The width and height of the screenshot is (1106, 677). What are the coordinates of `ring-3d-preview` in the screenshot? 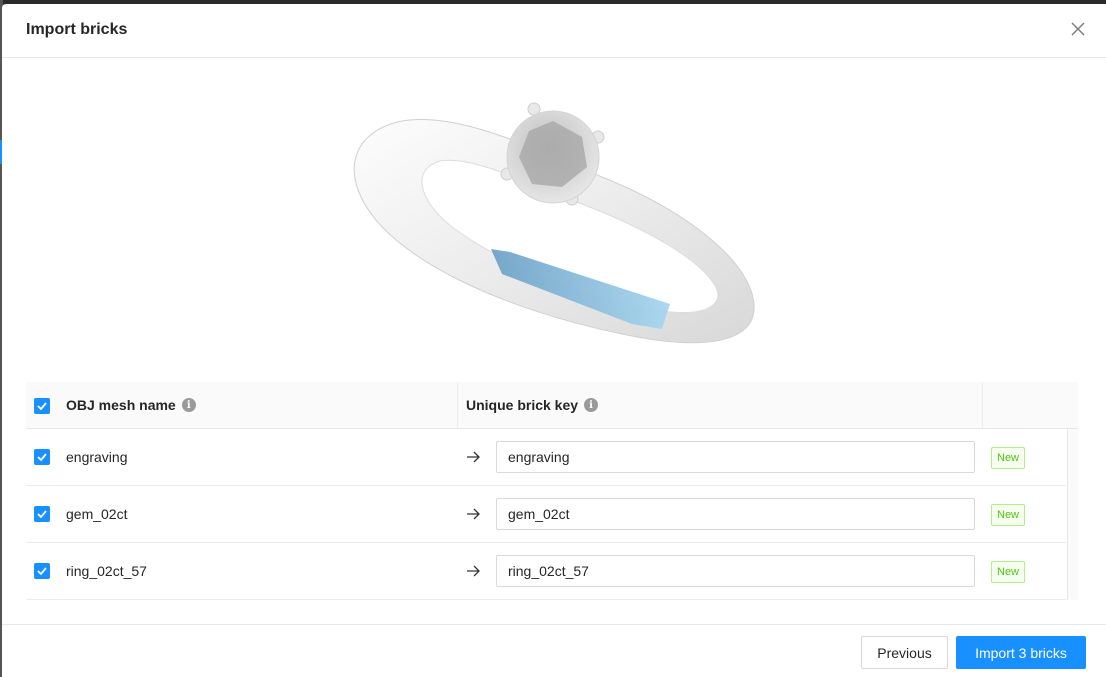 It's located at (554, 223).